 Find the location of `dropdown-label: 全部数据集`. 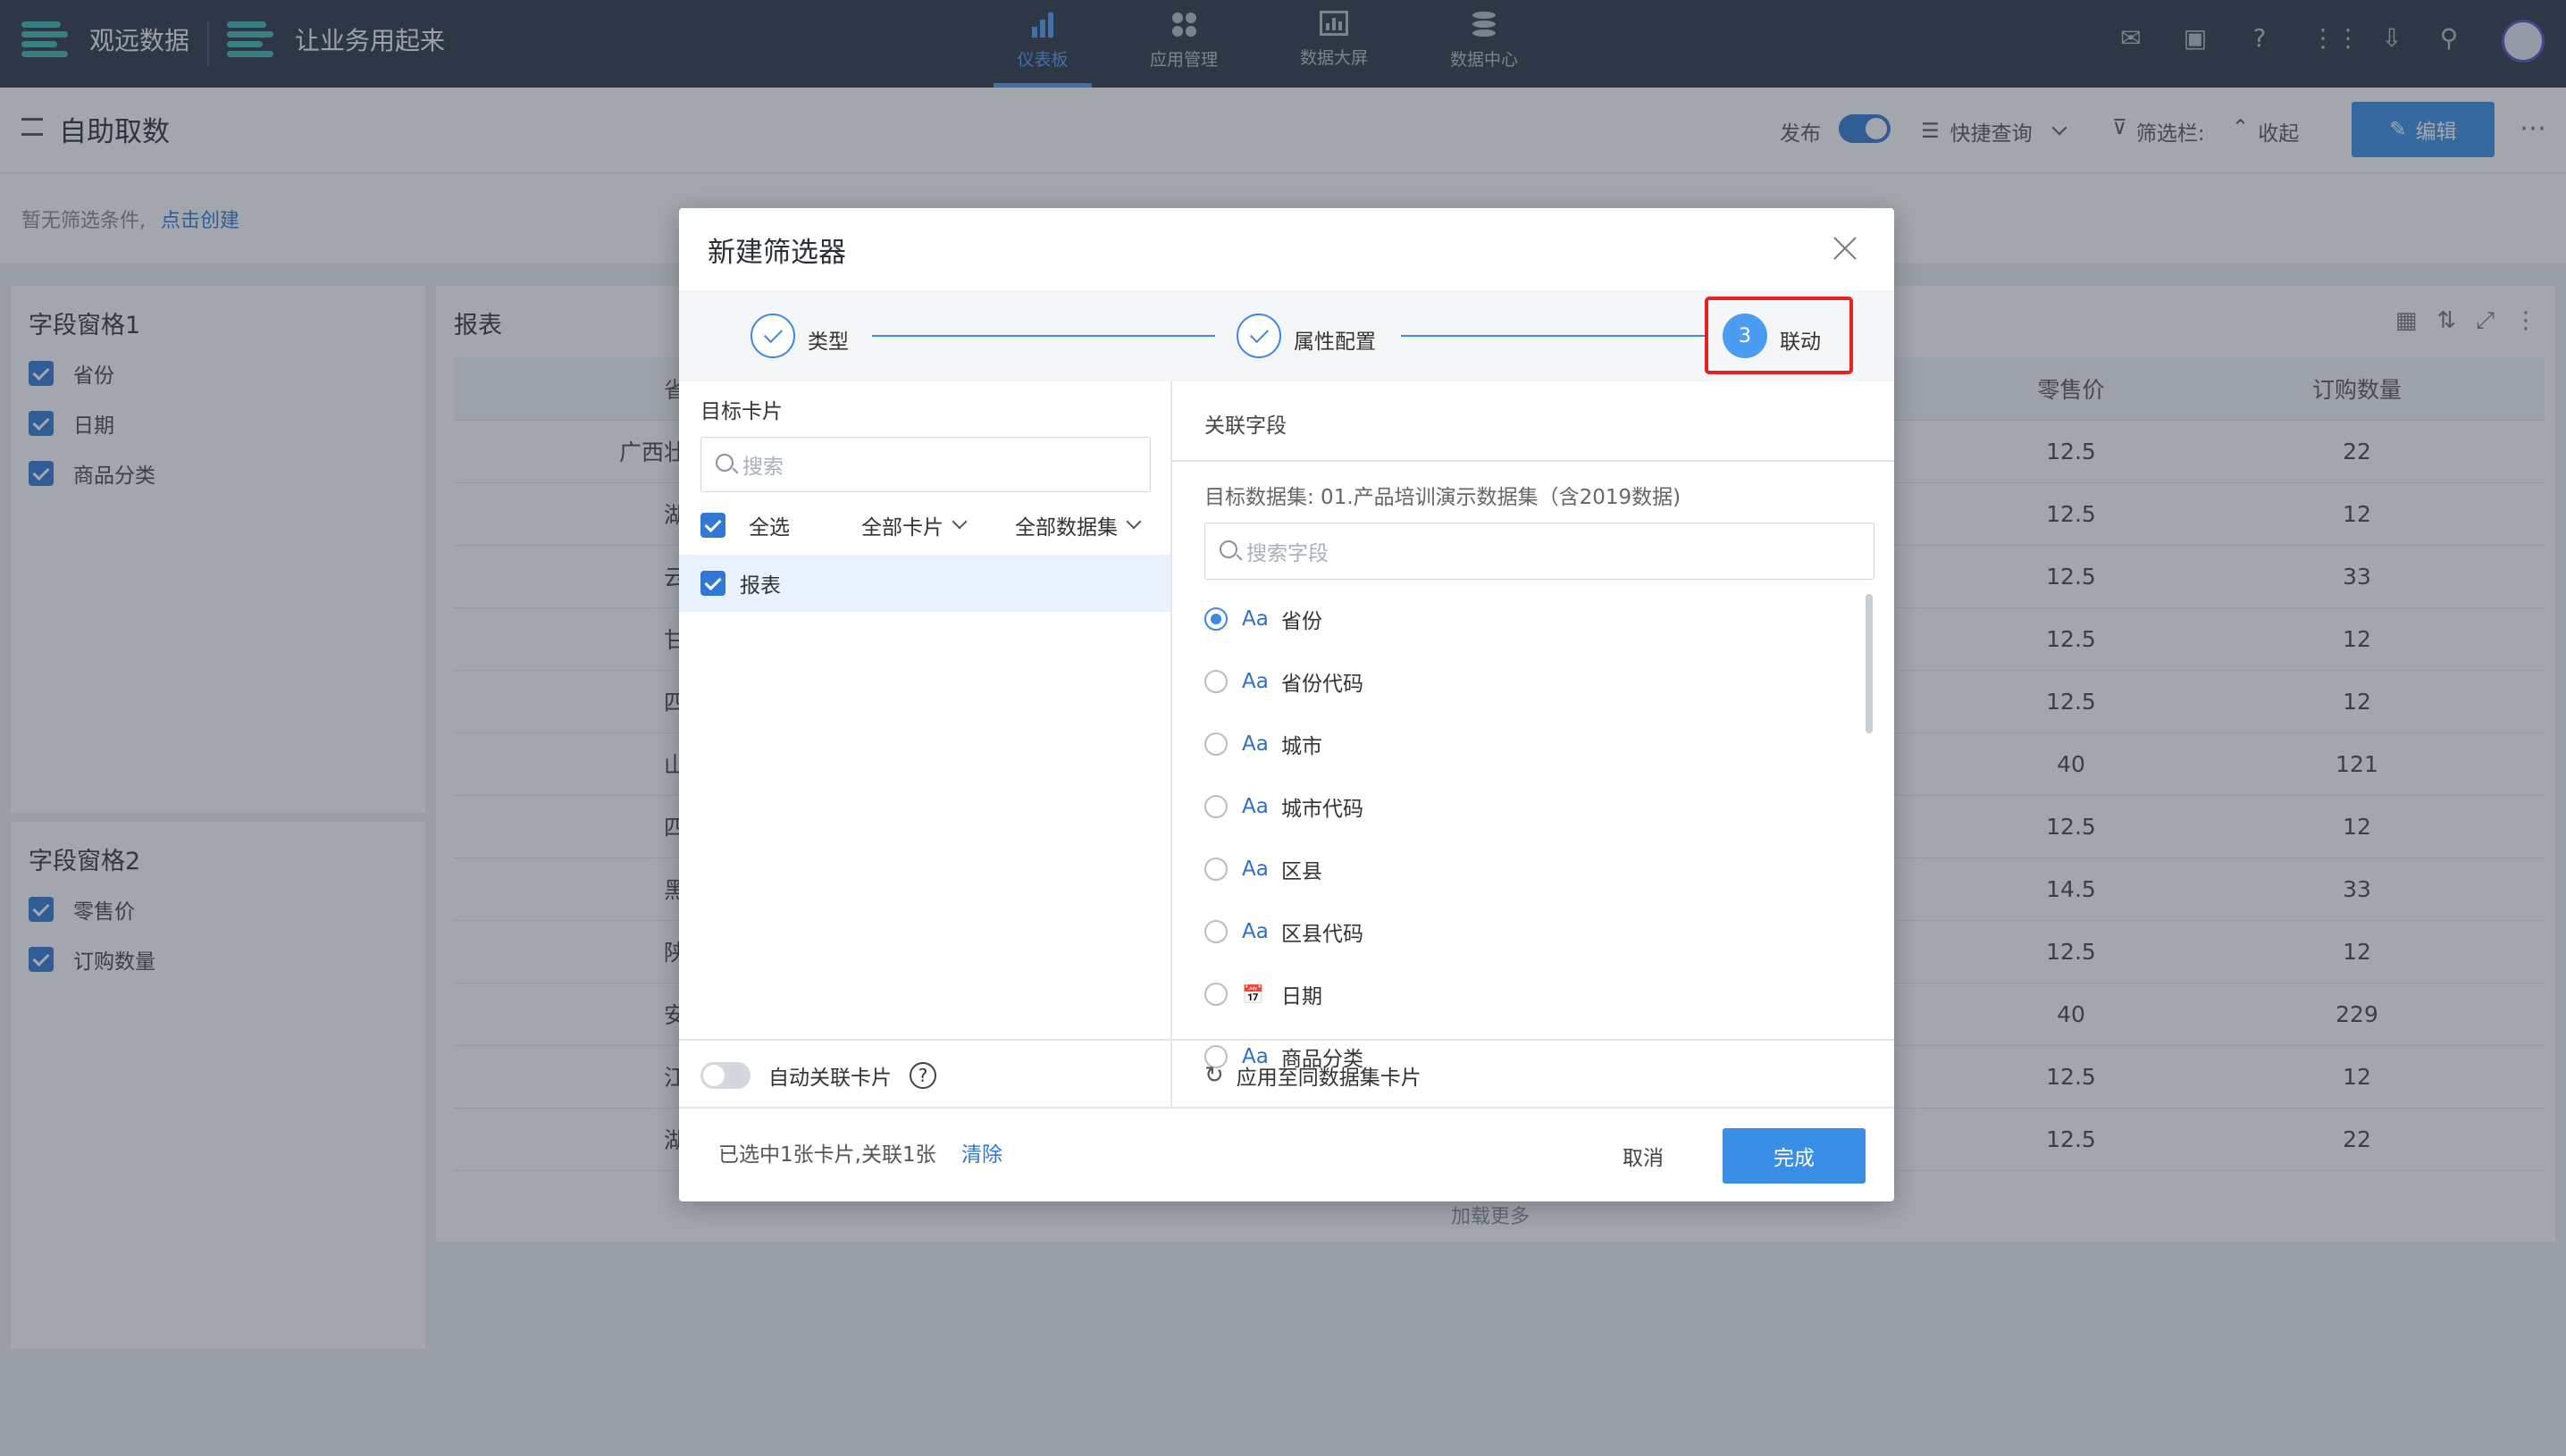

dropdown-label: 全部数据集 is located at coordinates (1067, 528).